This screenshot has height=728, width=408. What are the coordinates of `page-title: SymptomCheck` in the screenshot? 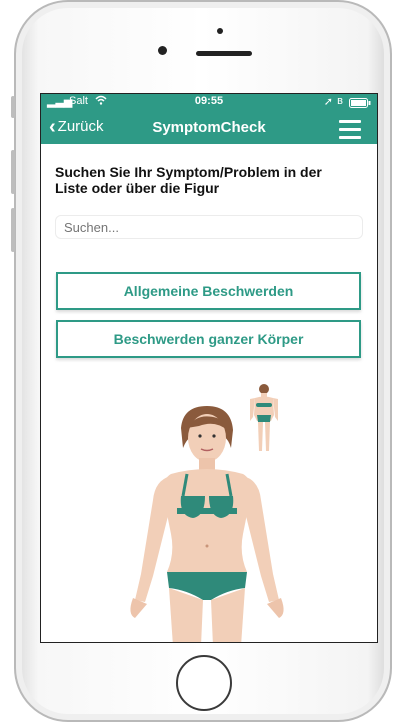 It's located at (209, 127).